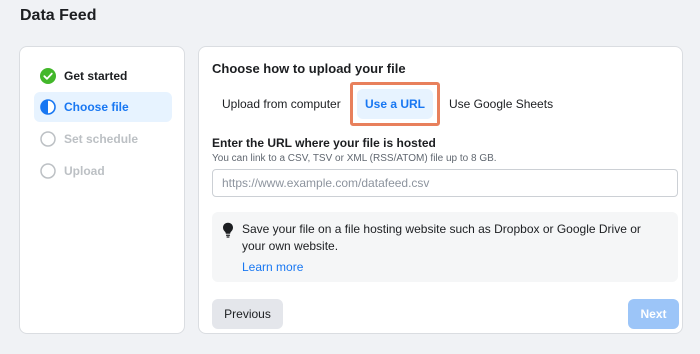  Describe the element at coordinates (395, 104) in the screenshot. I see `tab-use-a-url: Use a URL` at that location.